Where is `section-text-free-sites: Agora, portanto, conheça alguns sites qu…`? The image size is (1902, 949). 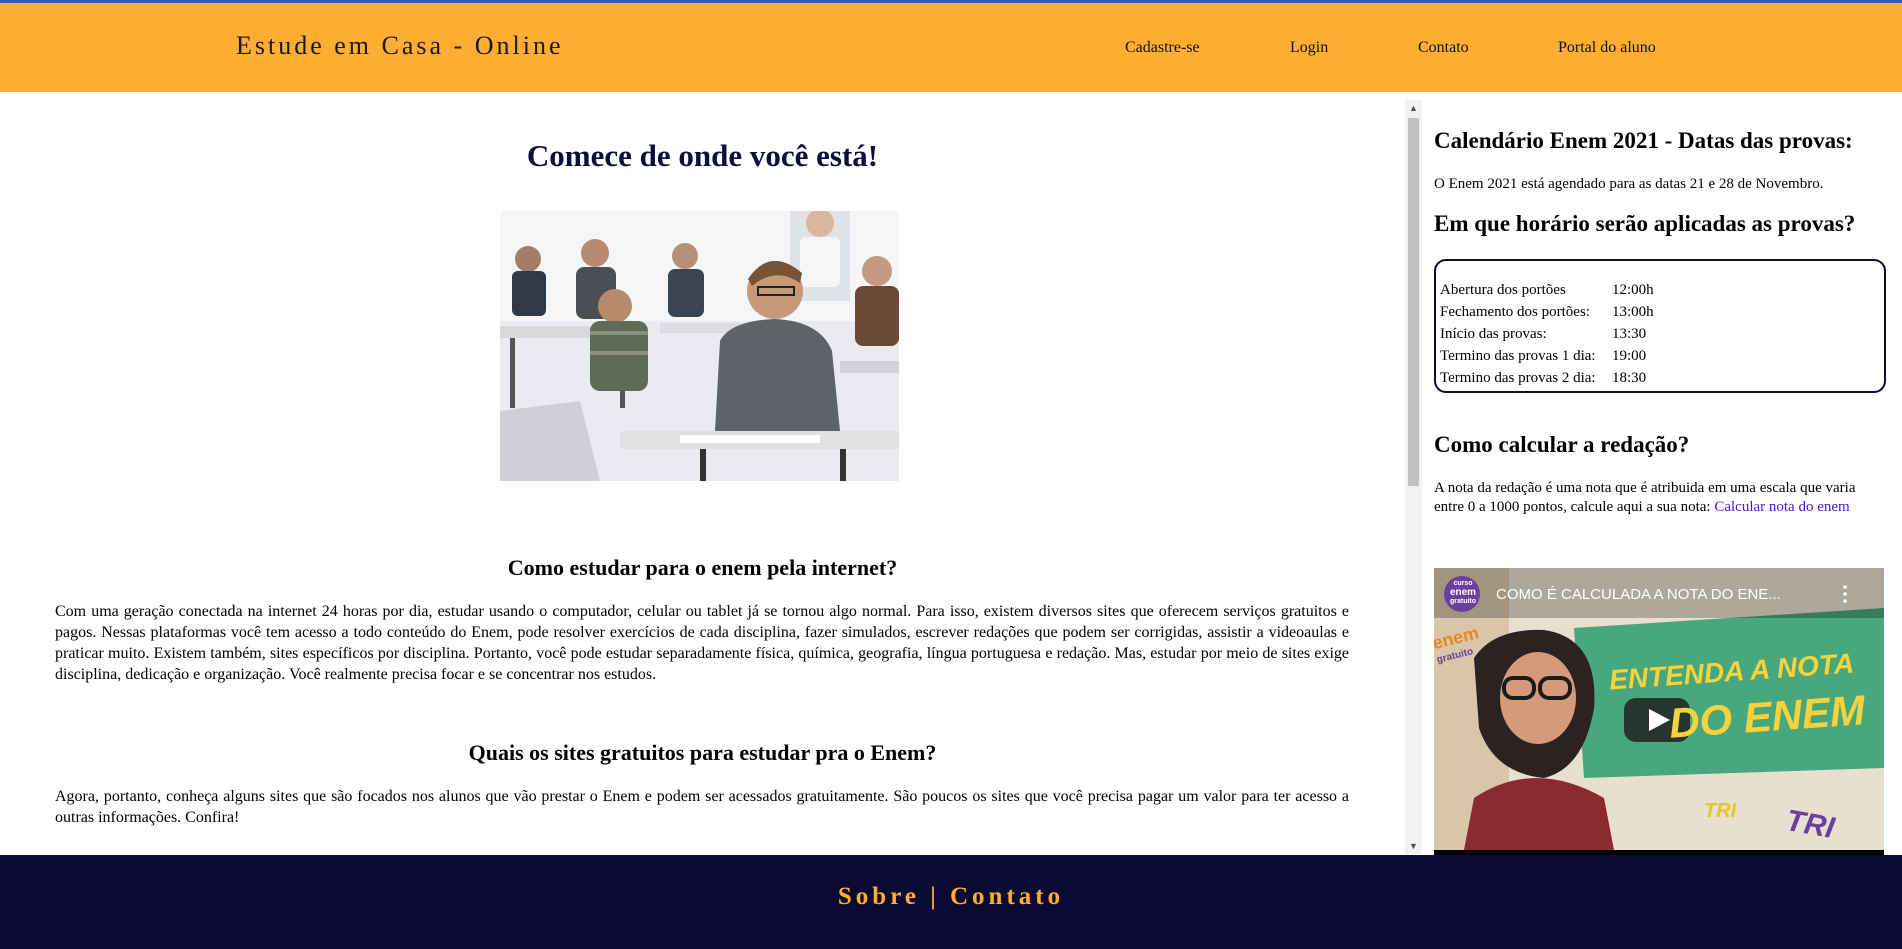 section-text-free-sites: Agora, portanto, conheça alguns sites qu… is located at coordinates (702, 807).